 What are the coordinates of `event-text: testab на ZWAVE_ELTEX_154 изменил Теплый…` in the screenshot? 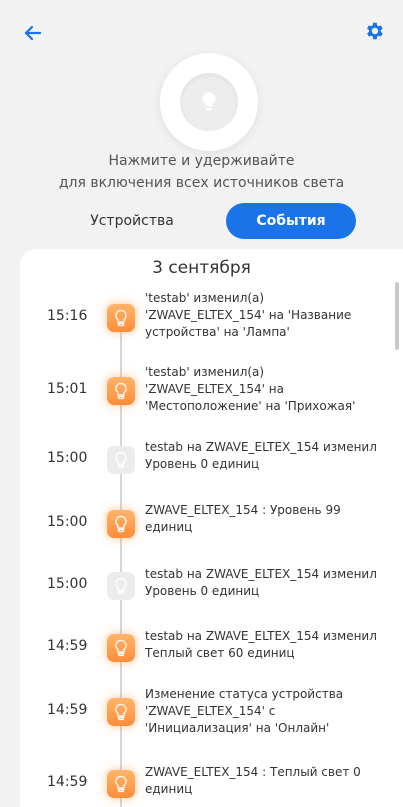 It's located at (261, 644).